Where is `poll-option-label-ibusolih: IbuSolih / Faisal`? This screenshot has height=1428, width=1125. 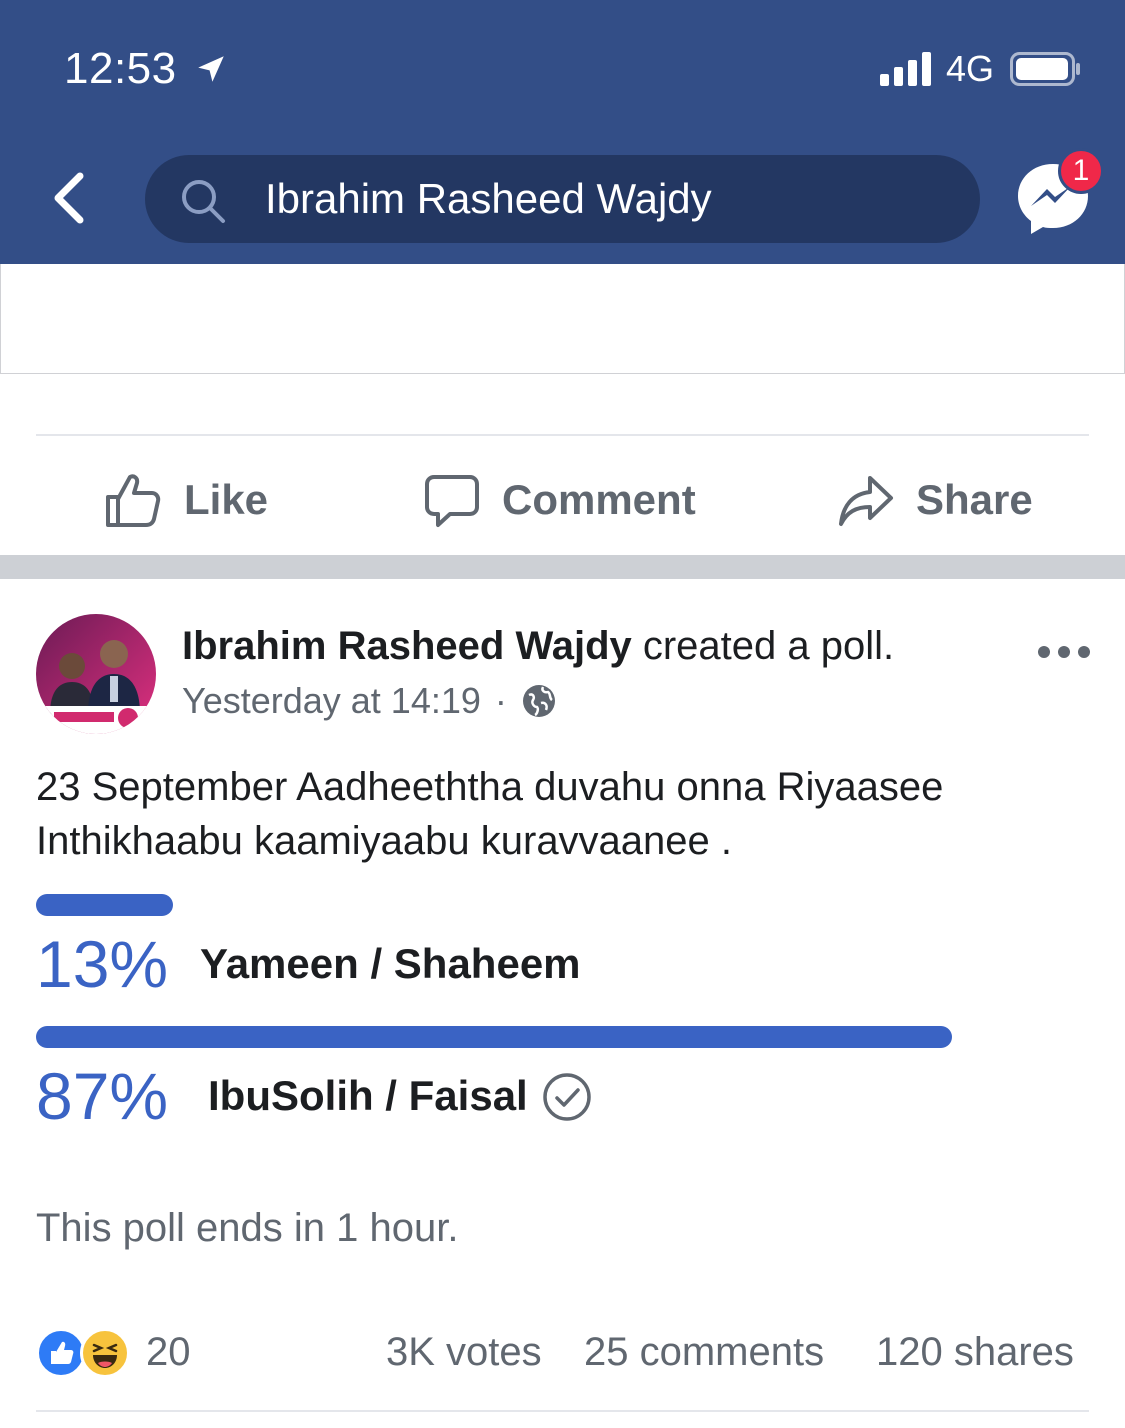 poll-option-label-ibusolih: IbuSolih / Faisal is located at coordinates (368, 1096).